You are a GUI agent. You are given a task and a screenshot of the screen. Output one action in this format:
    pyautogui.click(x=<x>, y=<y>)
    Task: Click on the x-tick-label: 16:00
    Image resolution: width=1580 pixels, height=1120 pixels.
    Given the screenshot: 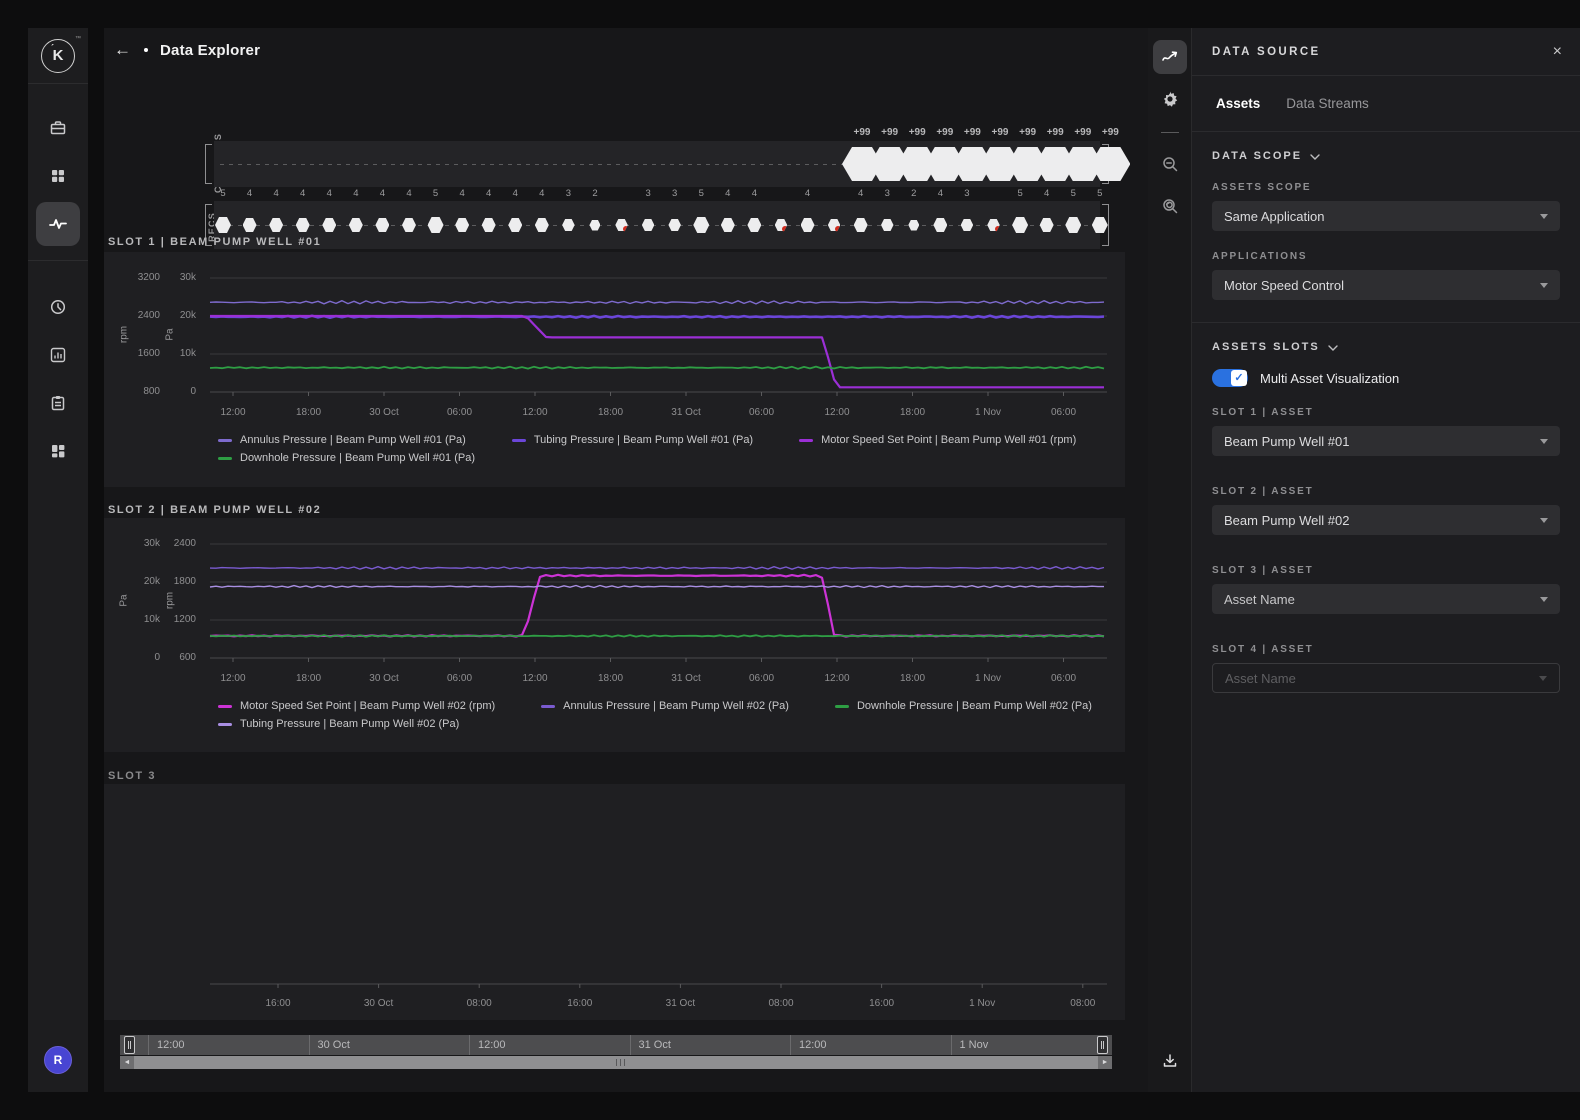 What is the action you would take?
    pyautogui.click(x=580, y=1003)
    